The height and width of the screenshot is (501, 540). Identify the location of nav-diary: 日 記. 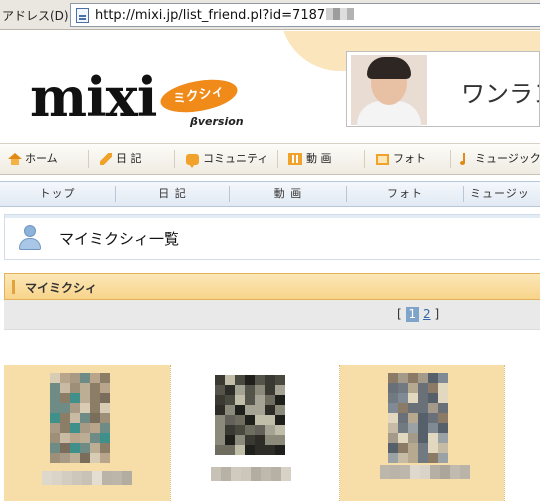
(121, 159).